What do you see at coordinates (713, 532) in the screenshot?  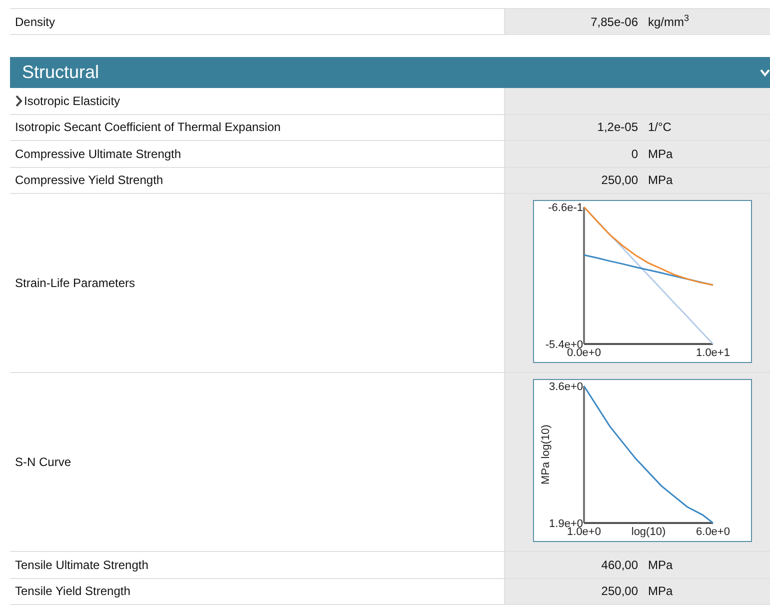 I see `x-tick-label: 6.0e+0` at bounding box center [713, 532].